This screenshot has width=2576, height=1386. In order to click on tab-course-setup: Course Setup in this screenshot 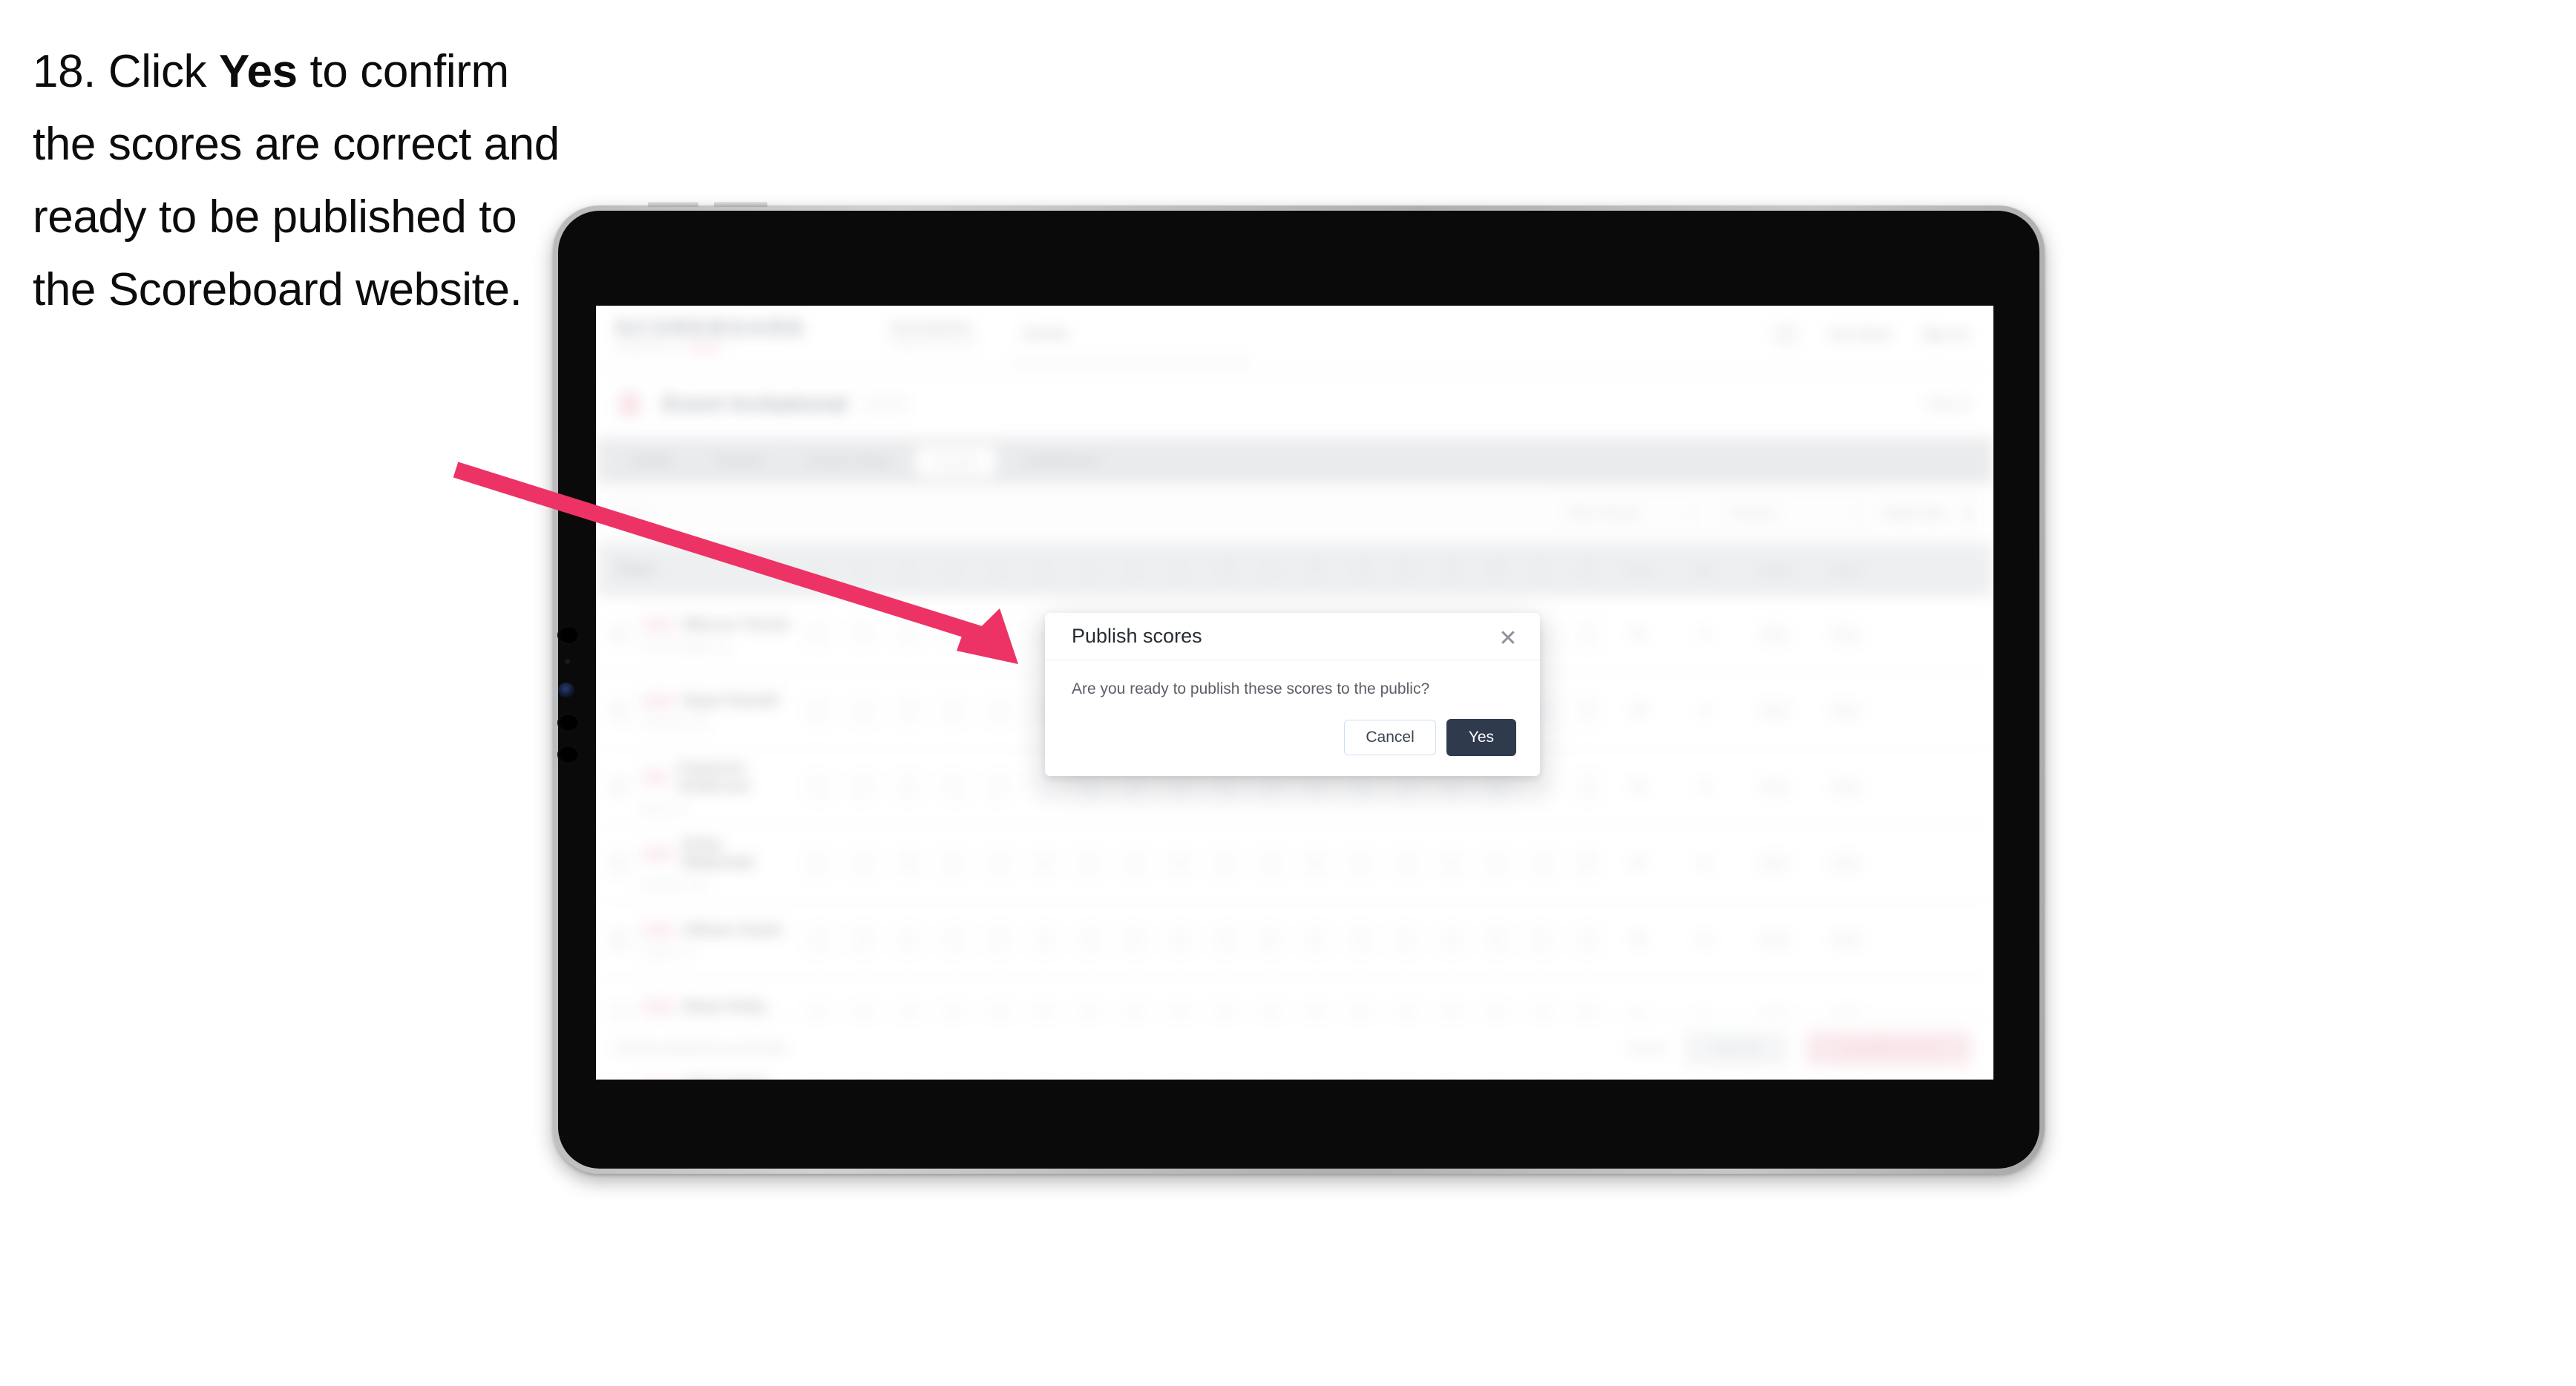, I will do `click(849, 461)`.